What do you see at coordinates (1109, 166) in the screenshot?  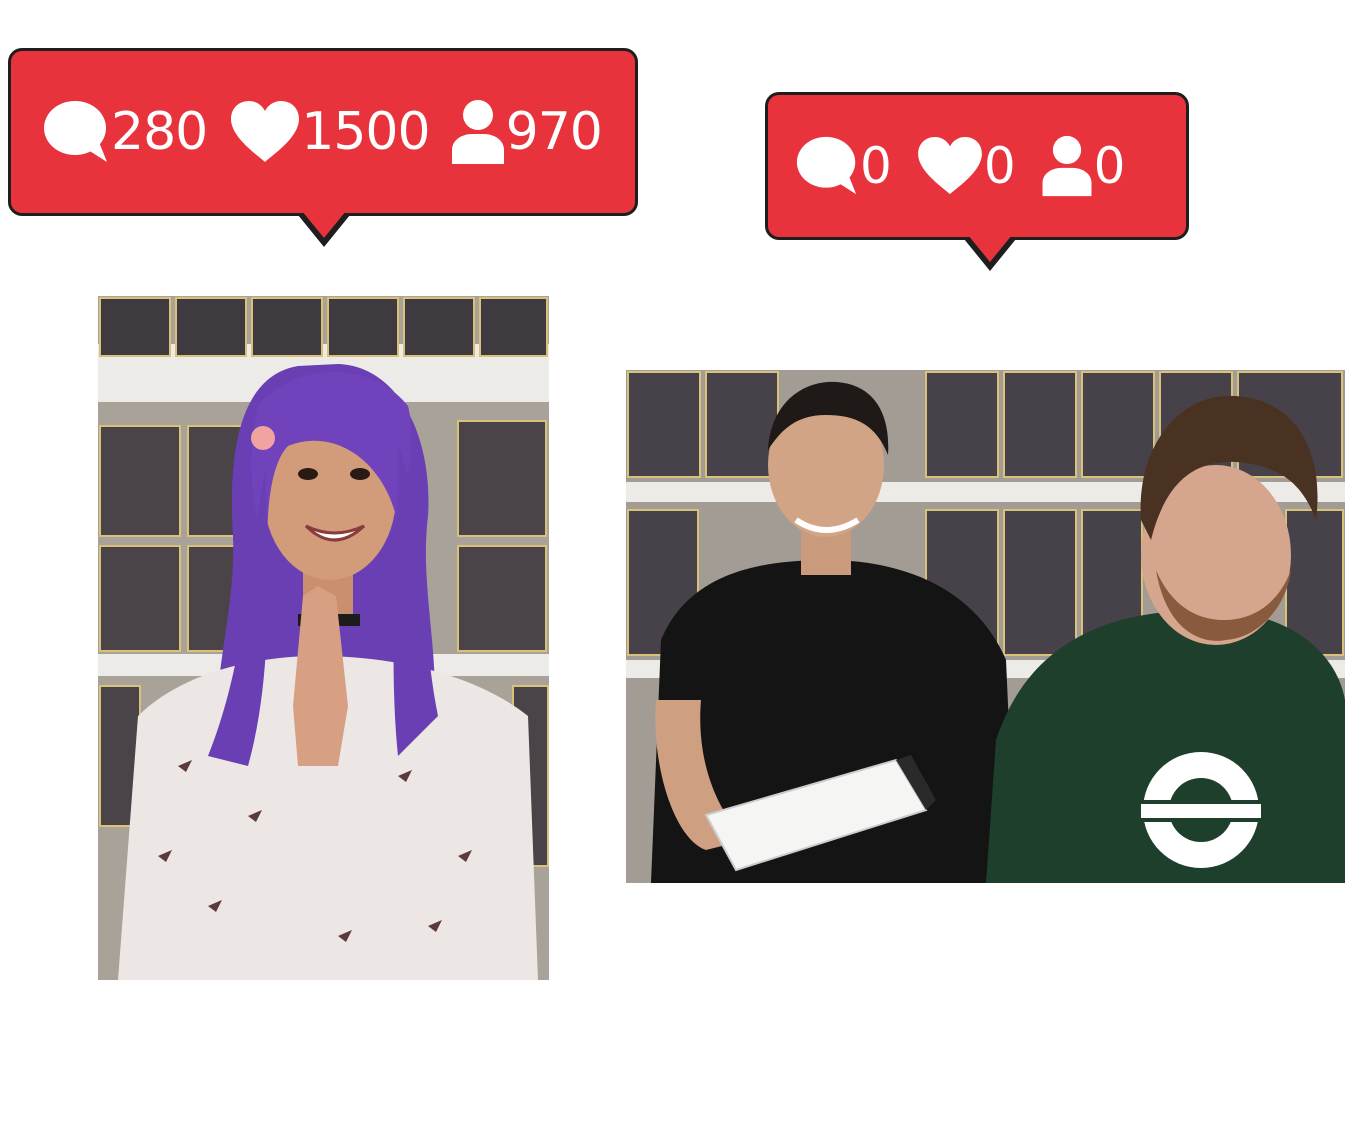 I see `follower-count: 0` at bounding box center [1109, 166].